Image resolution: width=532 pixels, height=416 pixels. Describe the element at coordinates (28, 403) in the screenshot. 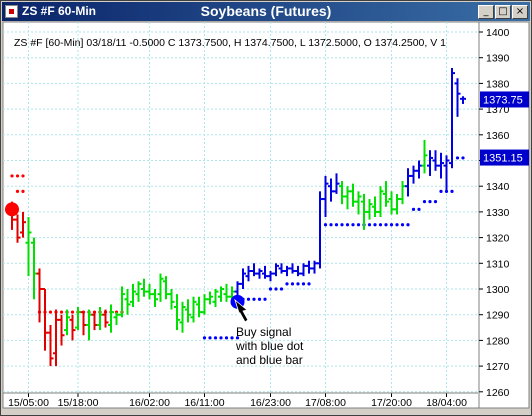

I see `x-tick-label: 15/05:00` at that location.